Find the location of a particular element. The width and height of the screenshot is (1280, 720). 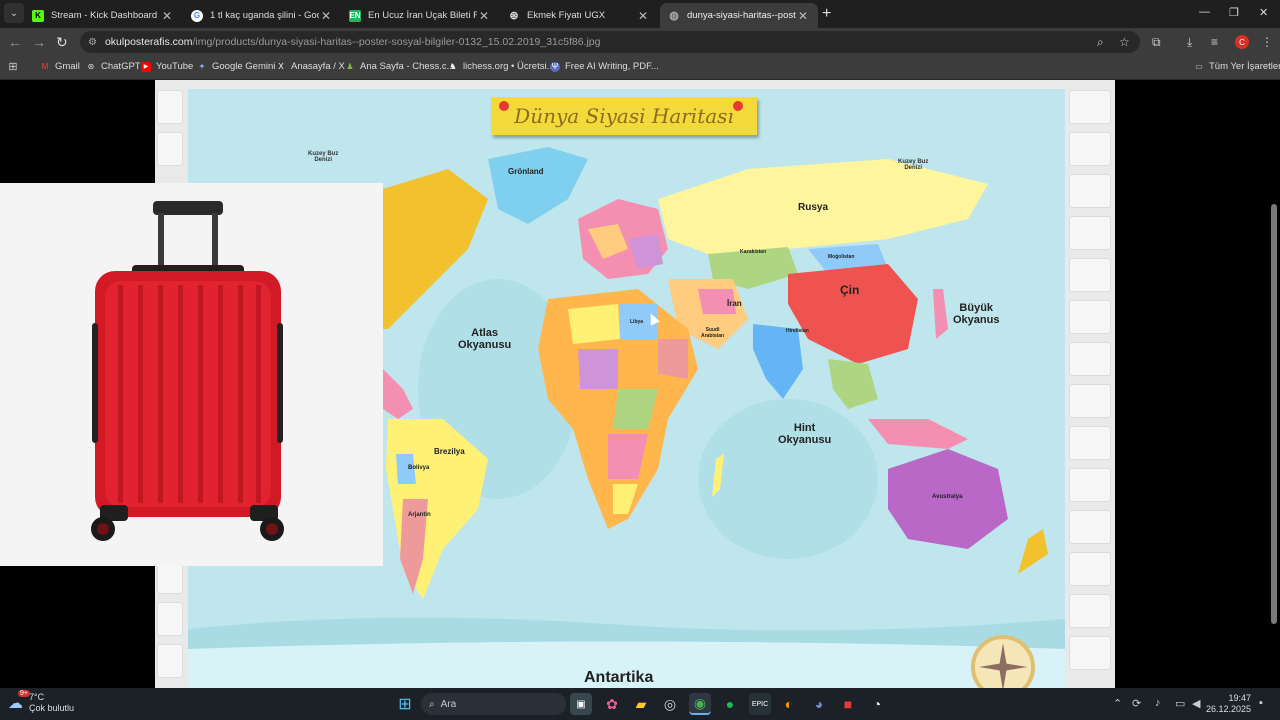

spotify-icon: ● is located at coordinates (730, 704).